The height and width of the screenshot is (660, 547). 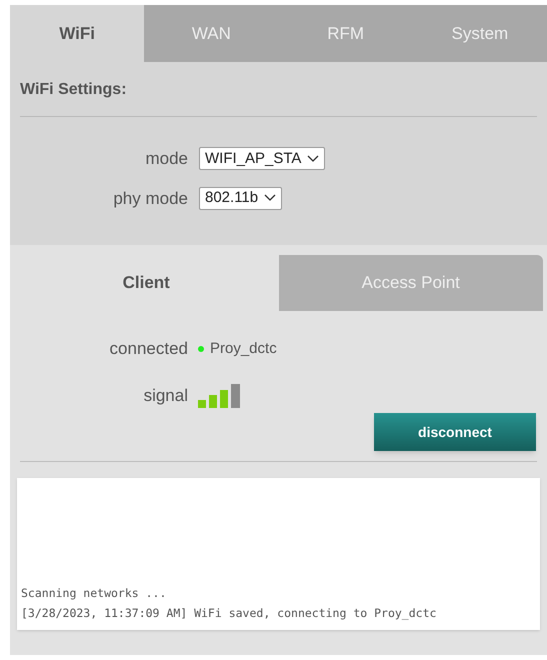 I want to click on field-label: connected, so click(x=148, y=349).